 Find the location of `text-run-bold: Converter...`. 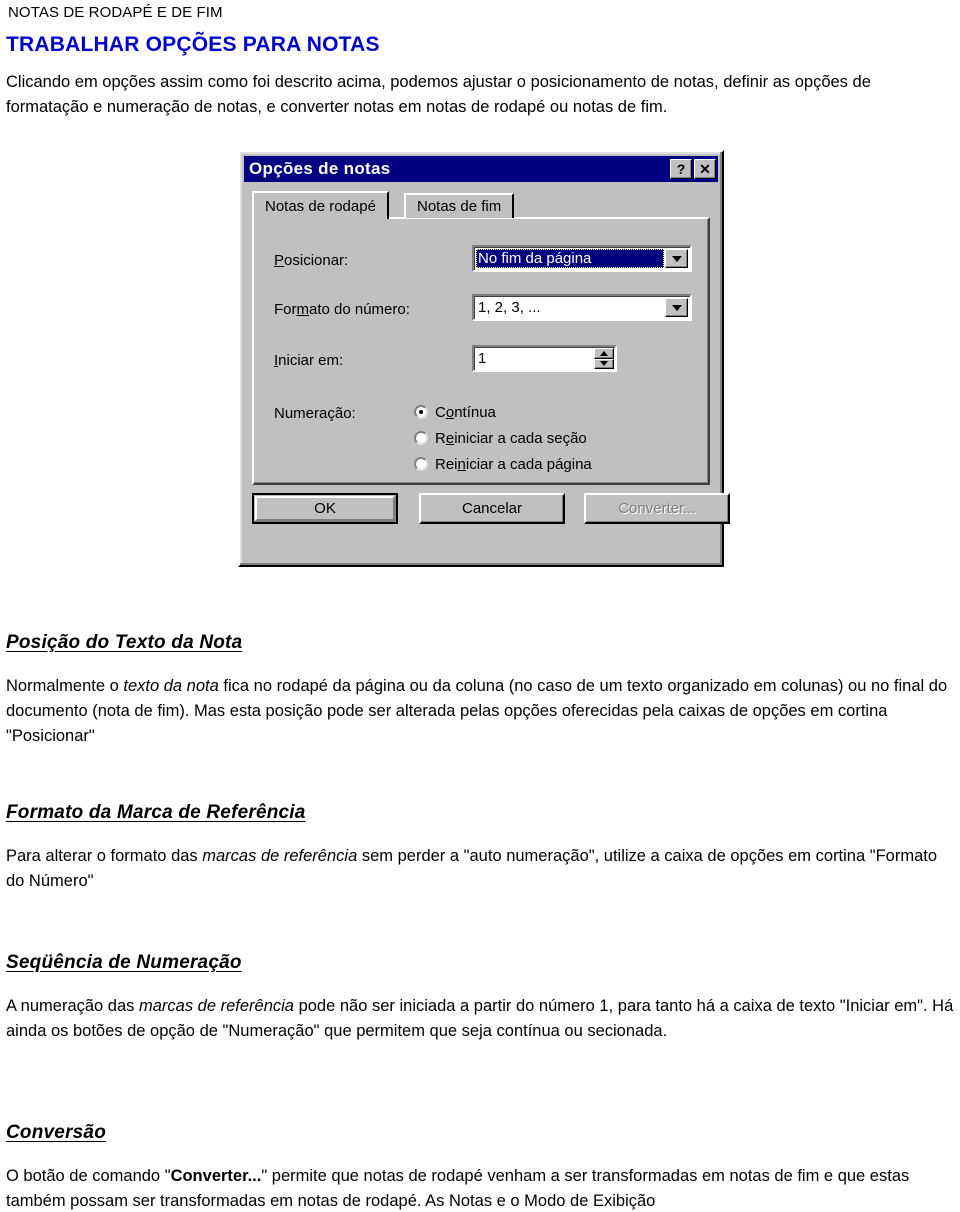

text-run-bold: Converter... is located at coordinates (216, 1176).